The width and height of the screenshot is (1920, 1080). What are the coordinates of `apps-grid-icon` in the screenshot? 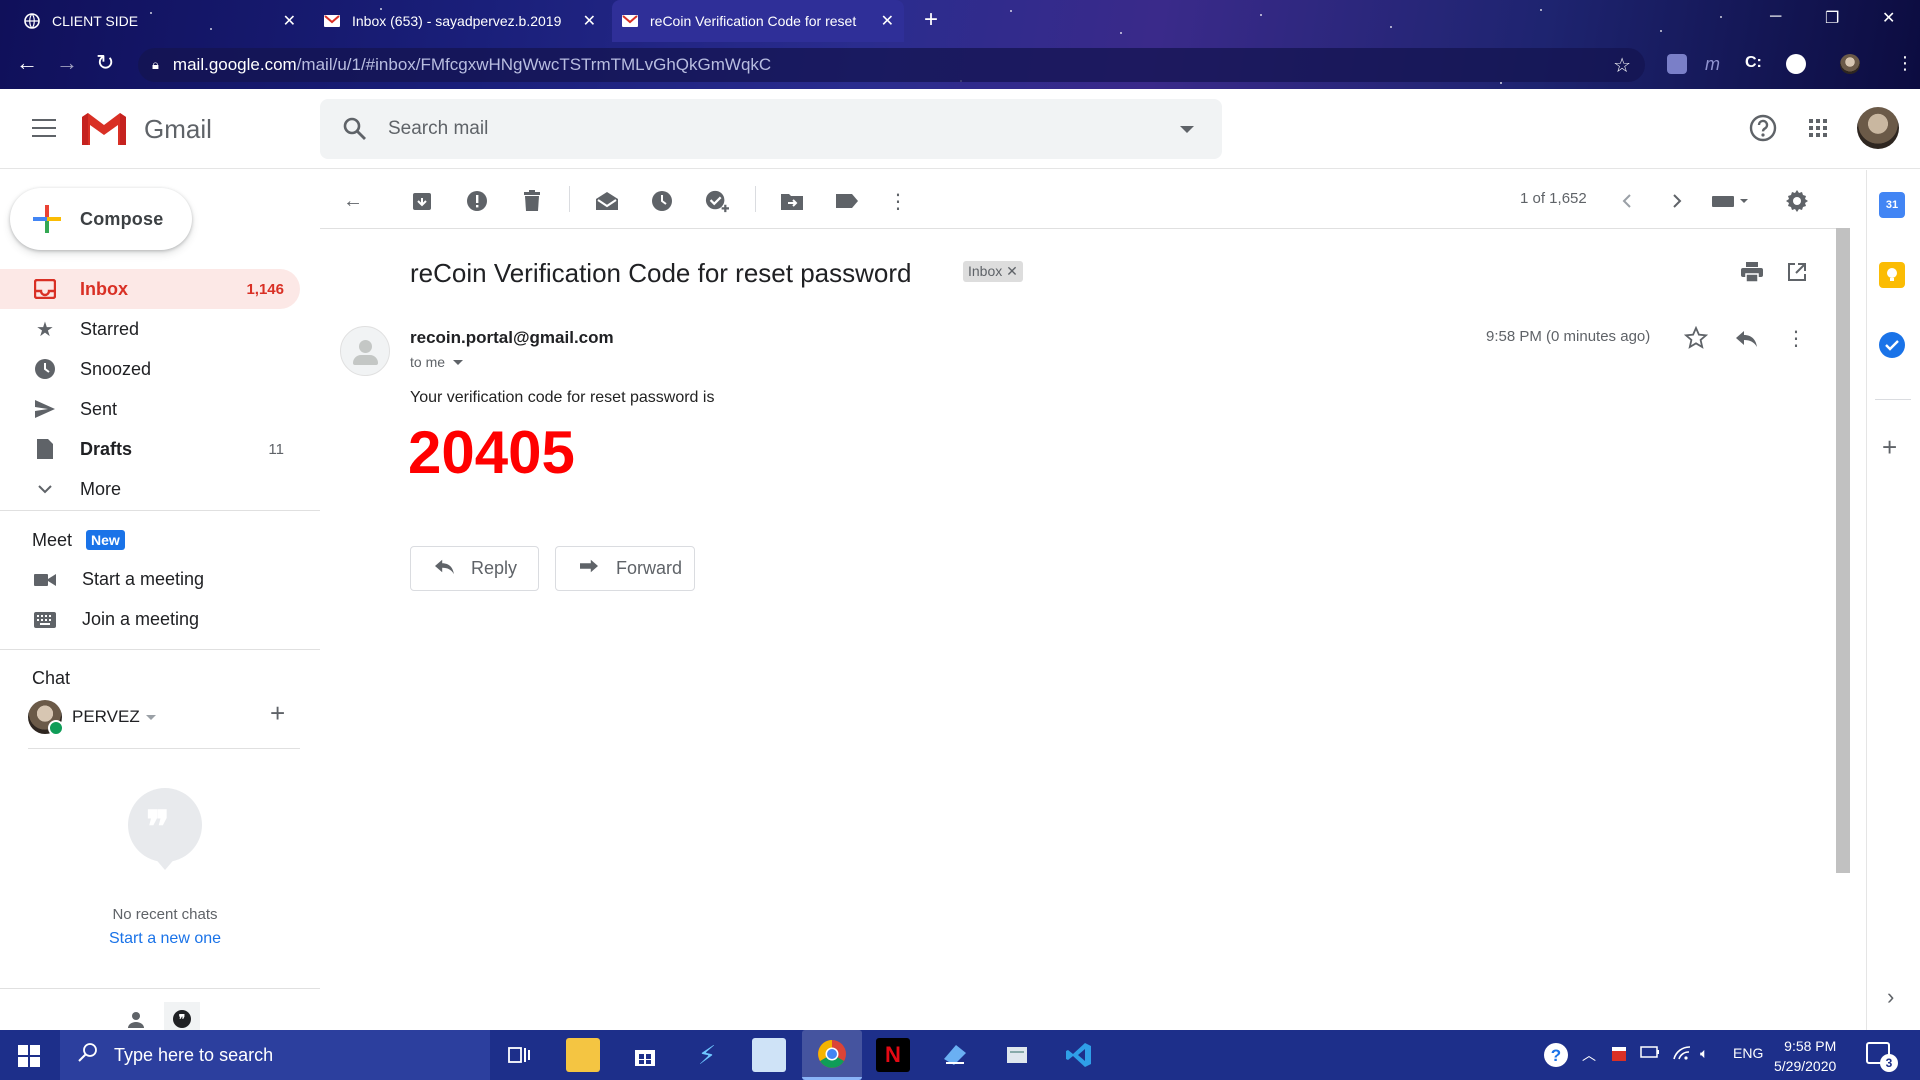 It's located at (1818, 128).